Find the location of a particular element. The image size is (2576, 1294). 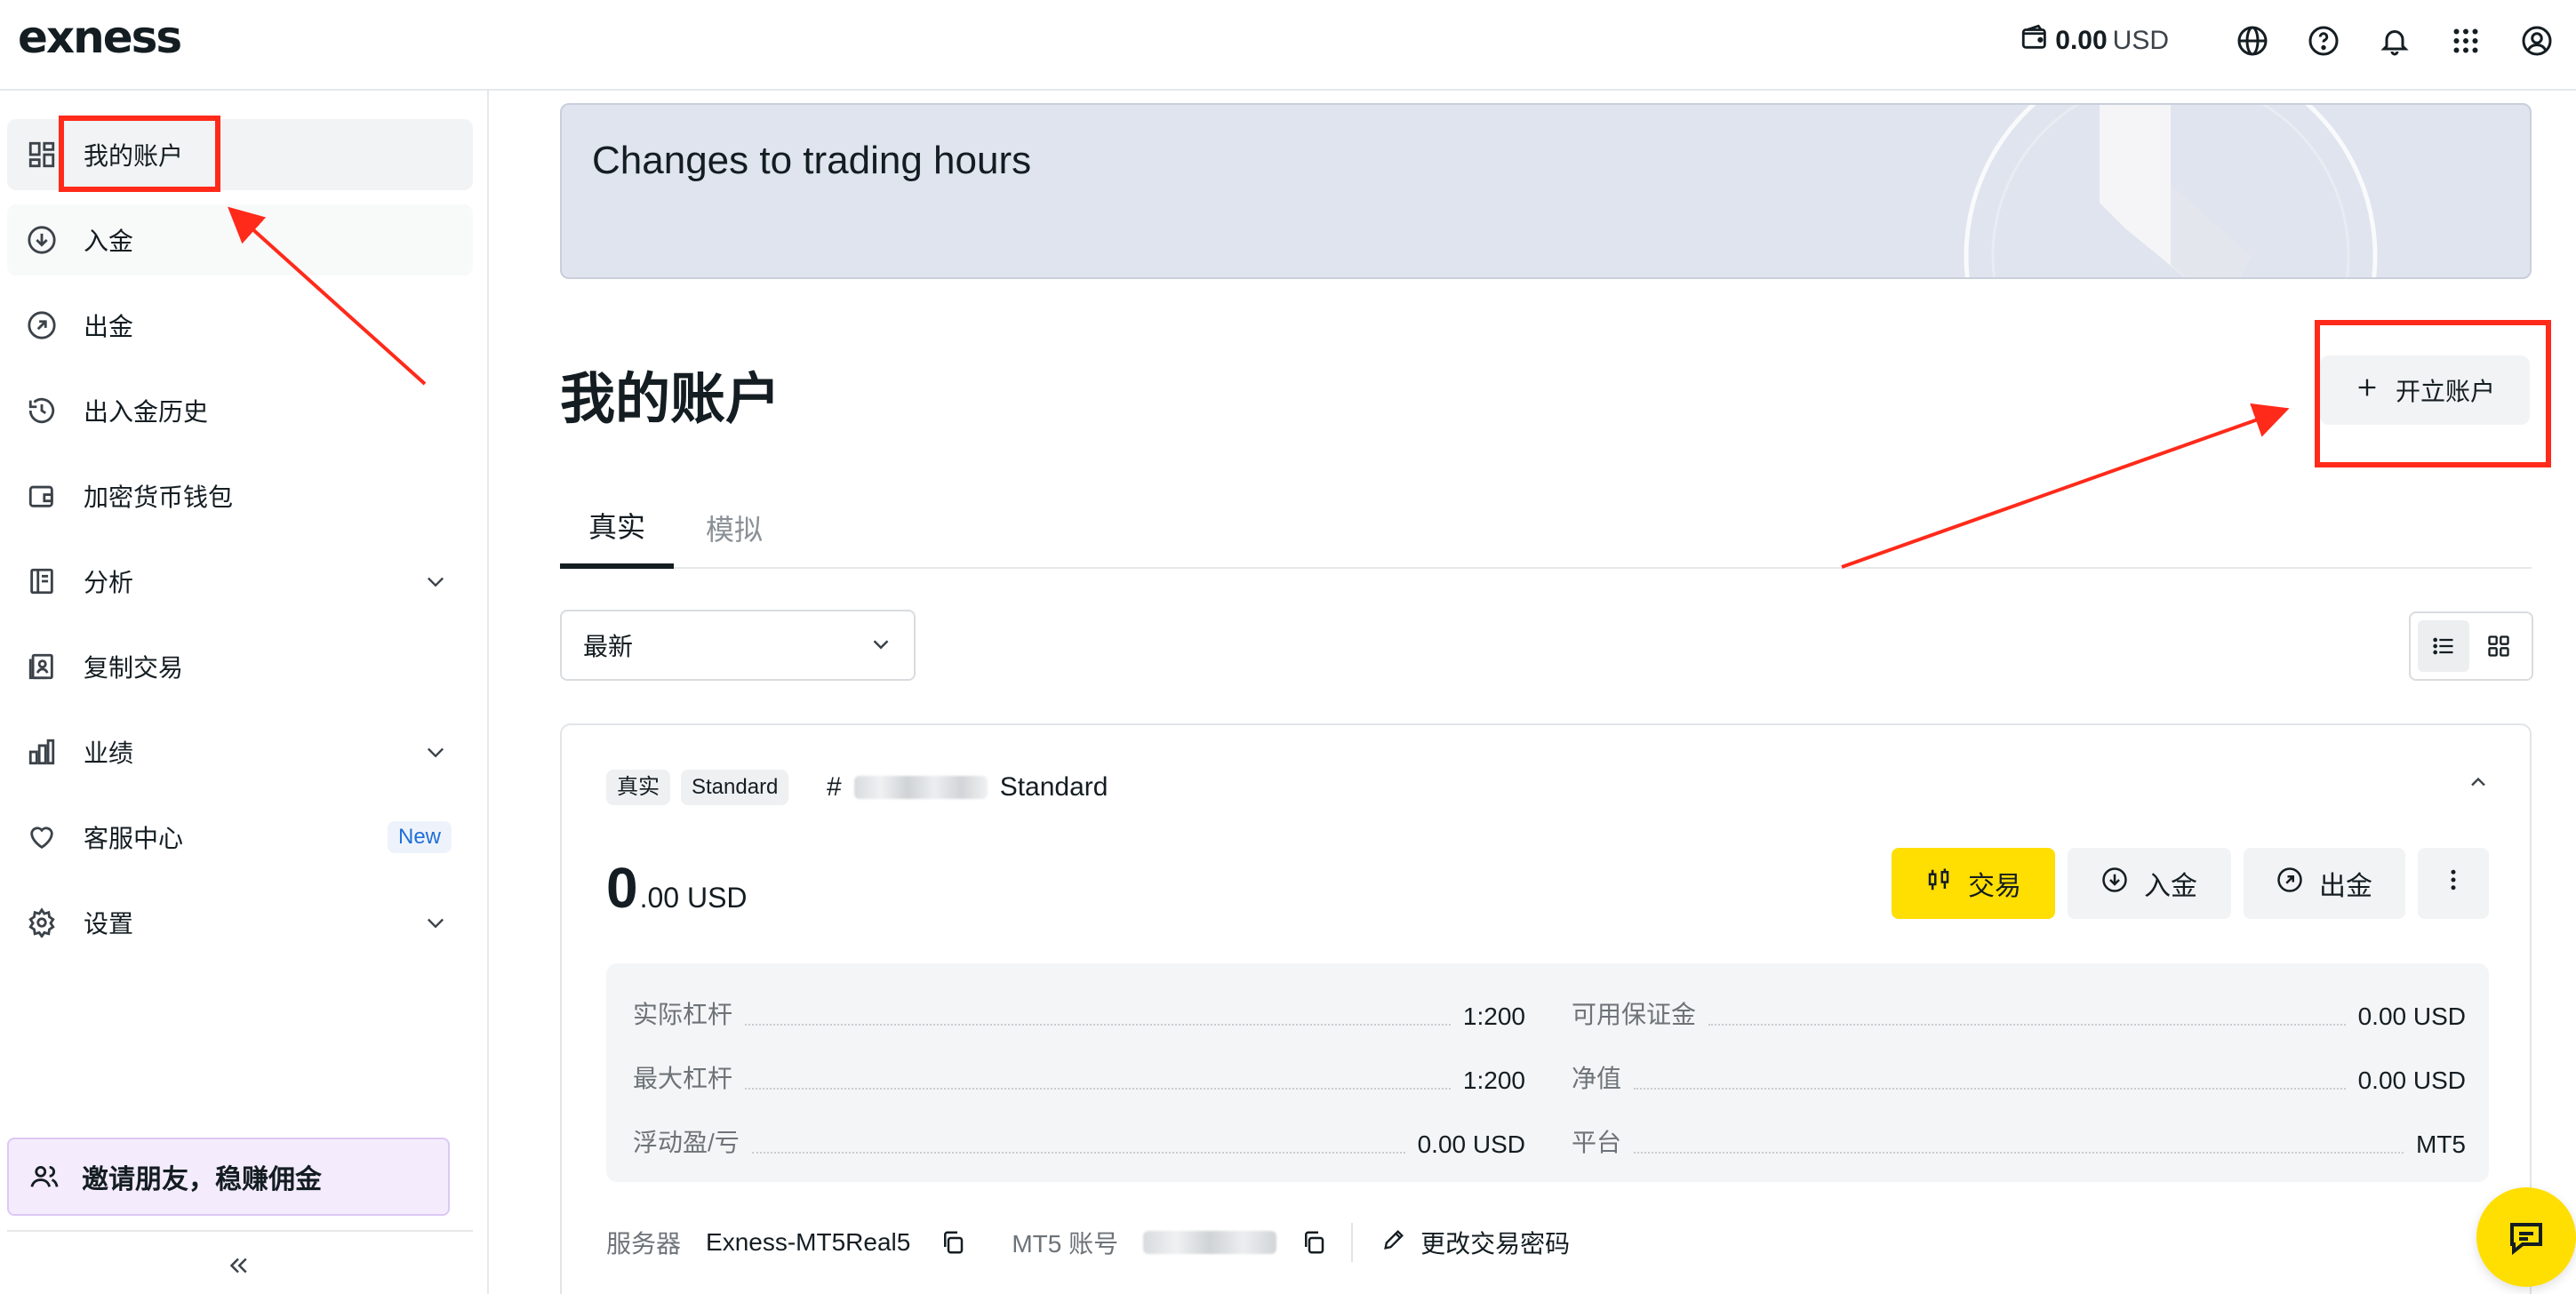

sort-select: 最新 is located at coordinates (738, 645).